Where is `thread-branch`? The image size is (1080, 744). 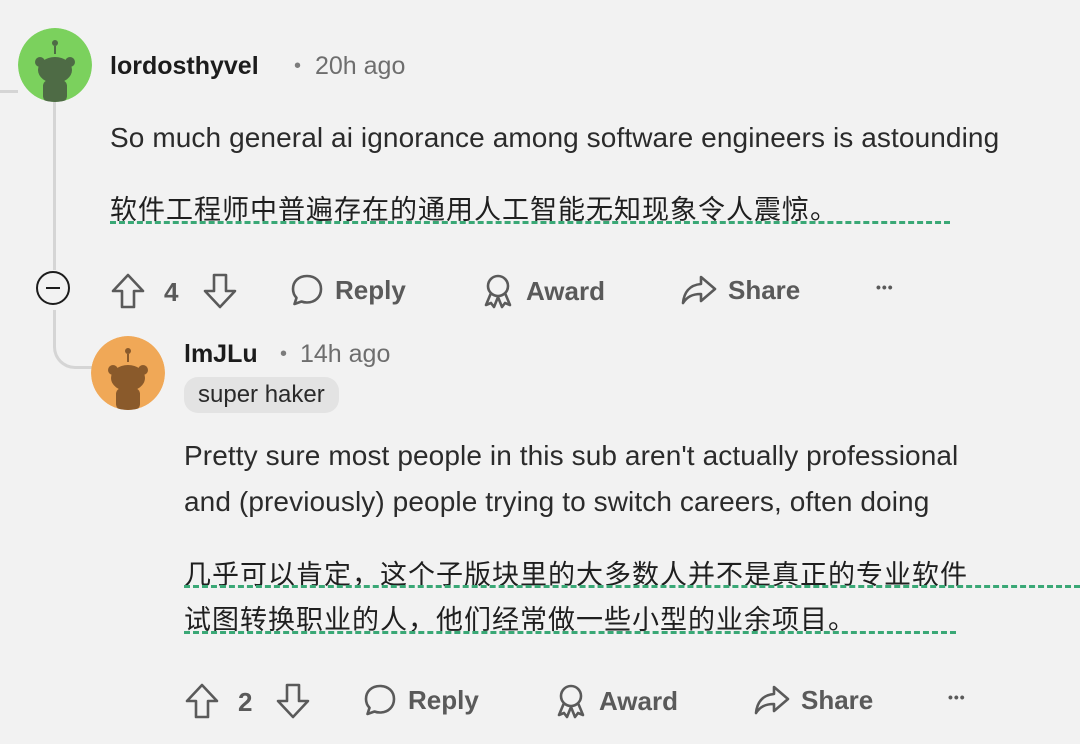
thread-branch is located at coordinates (74, 339).